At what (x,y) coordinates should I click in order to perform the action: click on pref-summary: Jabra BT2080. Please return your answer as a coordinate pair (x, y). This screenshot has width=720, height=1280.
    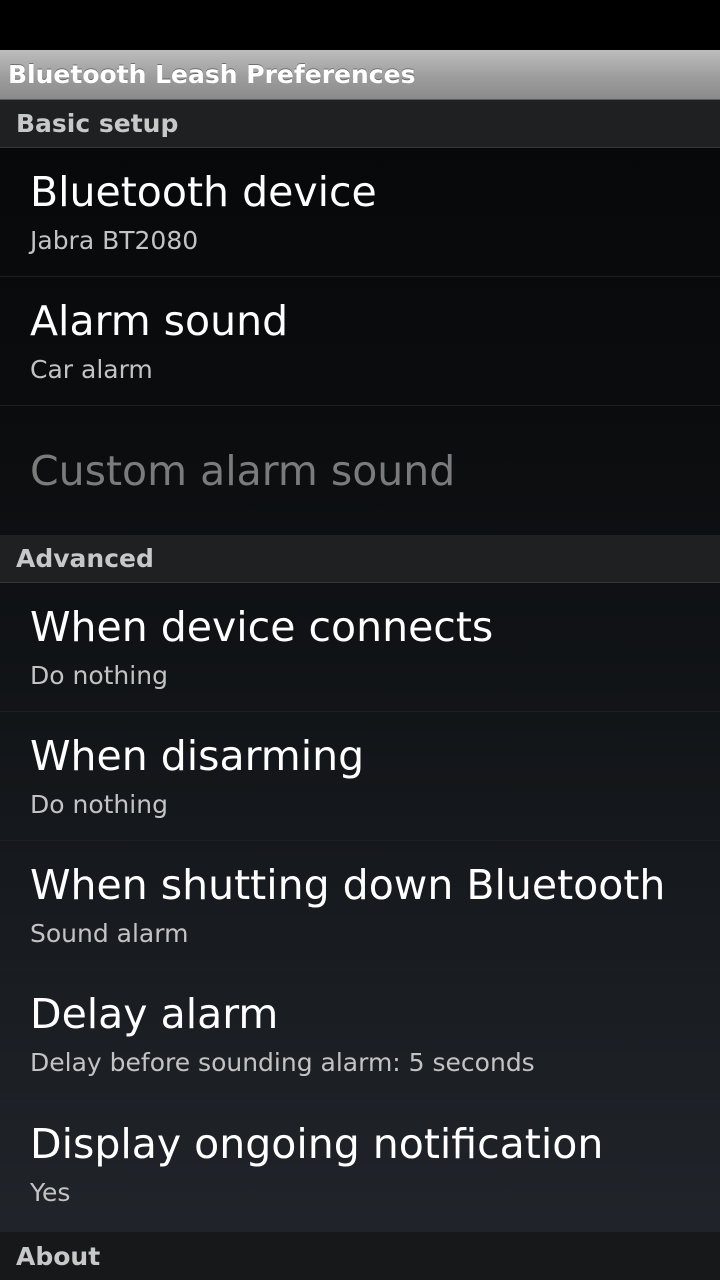
    Looking at the image, I should click on (114, 240).